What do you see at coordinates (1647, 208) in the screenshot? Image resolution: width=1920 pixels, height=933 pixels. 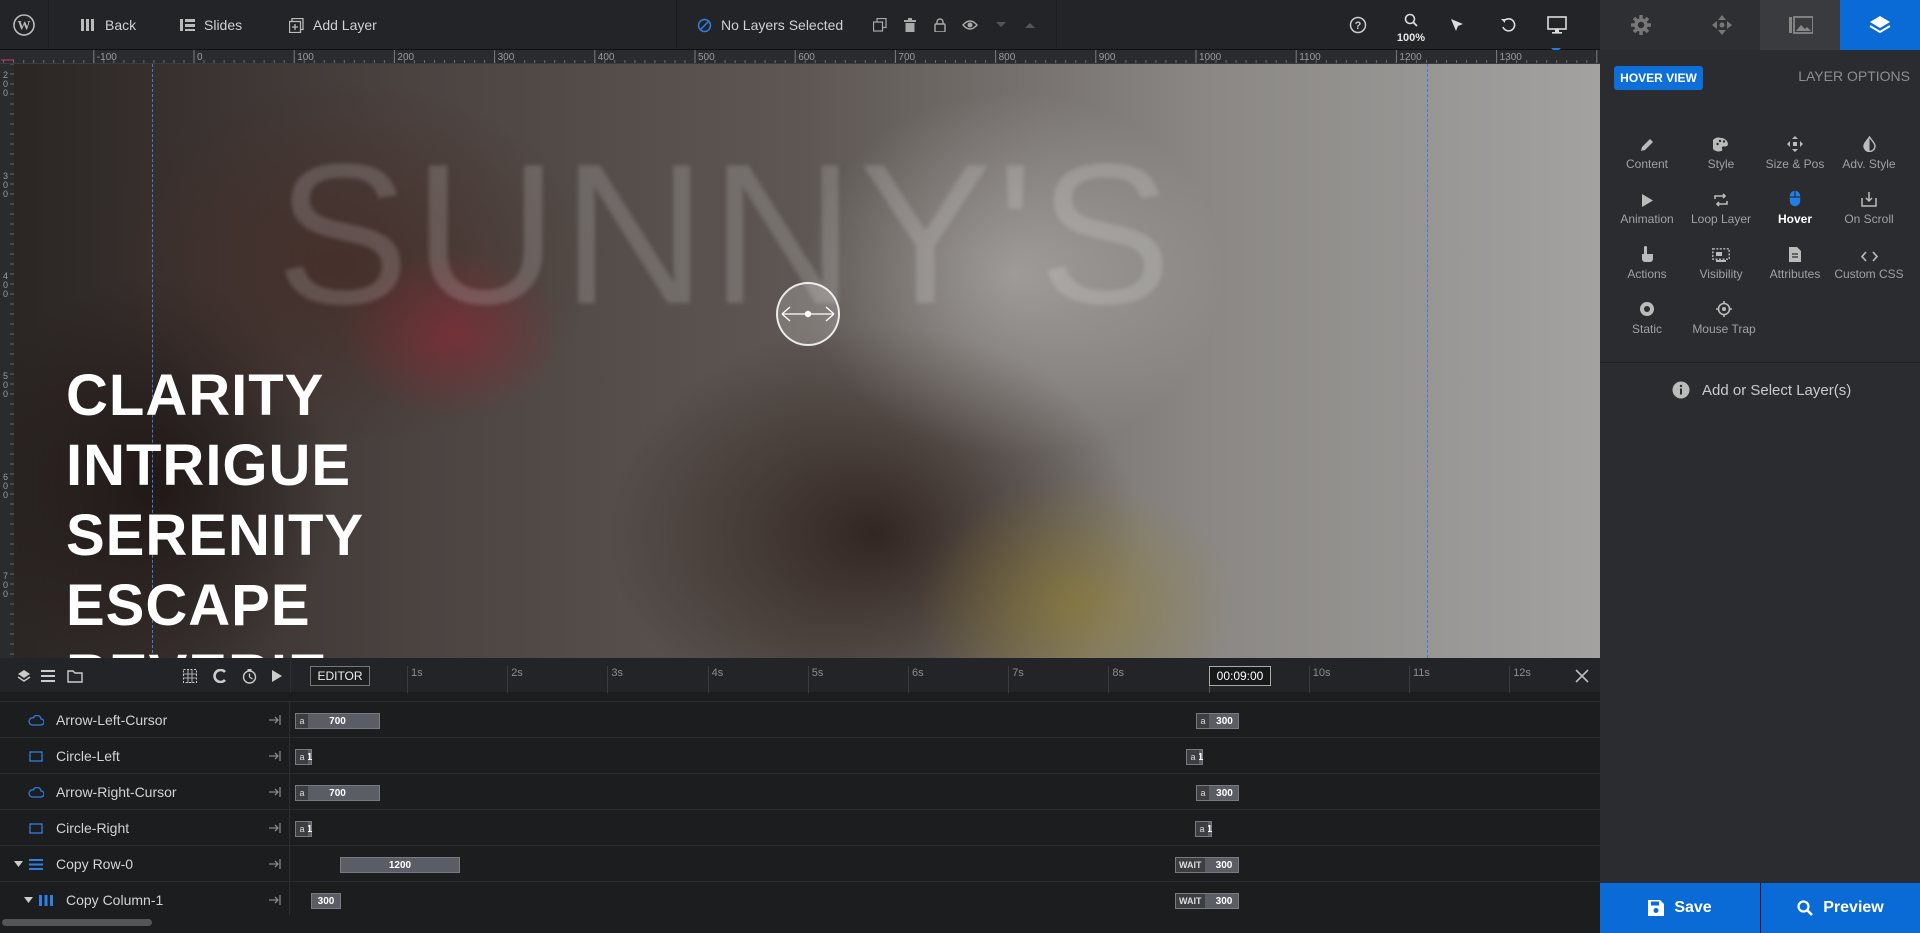 I see `tile-animation: Animation` at bounding box center [1647, 208].